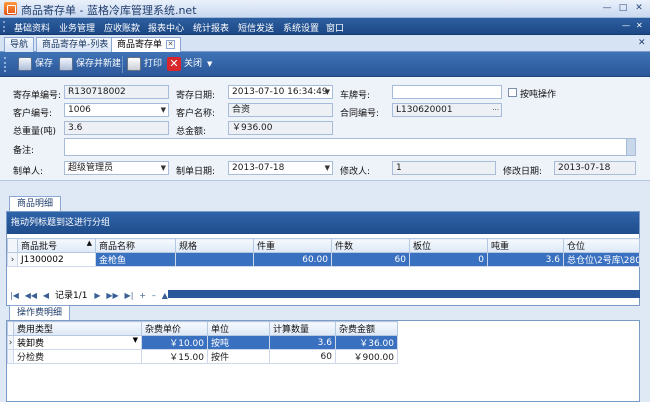  What do you see at coordinates (66, 64) in the screenshot?
I see `save-new-icon` at bounding box center [66, 64].